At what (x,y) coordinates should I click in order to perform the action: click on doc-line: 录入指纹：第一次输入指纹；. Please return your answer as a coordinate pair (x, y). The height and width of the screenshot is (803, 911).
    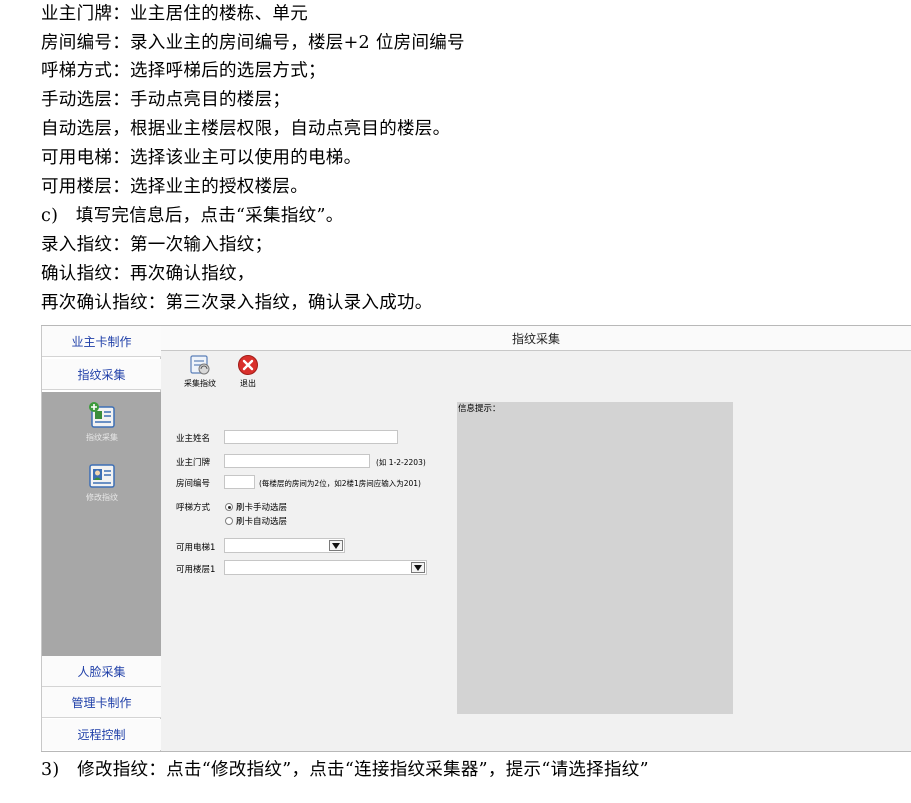
    Looking at the image, I should click on (157, 245).